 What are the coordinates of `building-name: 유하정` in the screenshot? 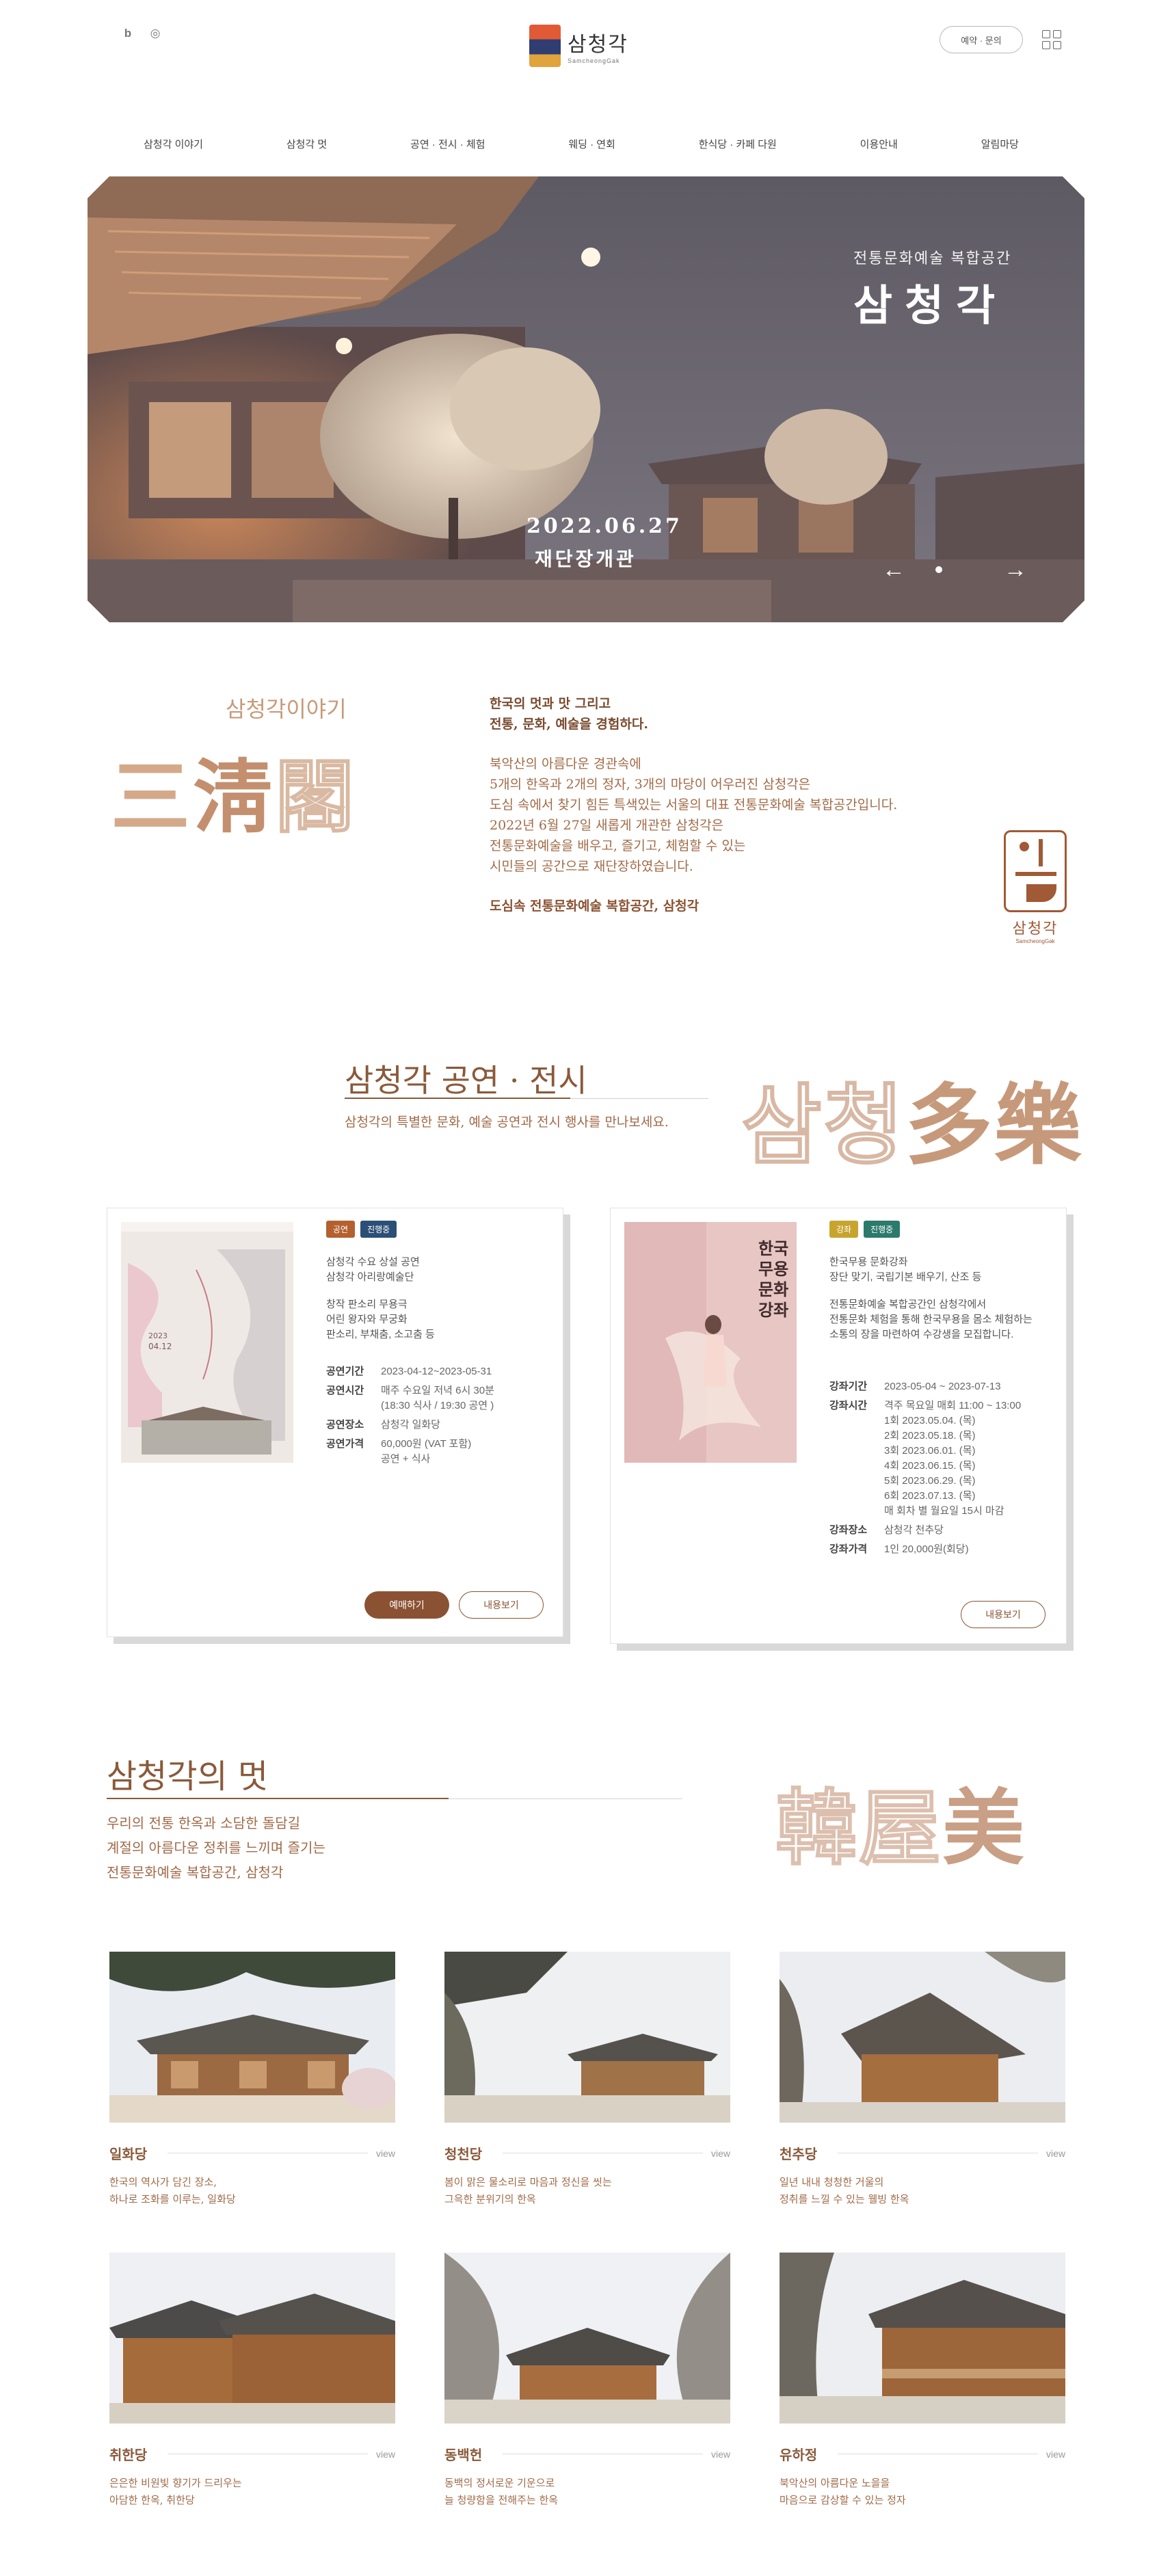 It's located at (799, 2455).